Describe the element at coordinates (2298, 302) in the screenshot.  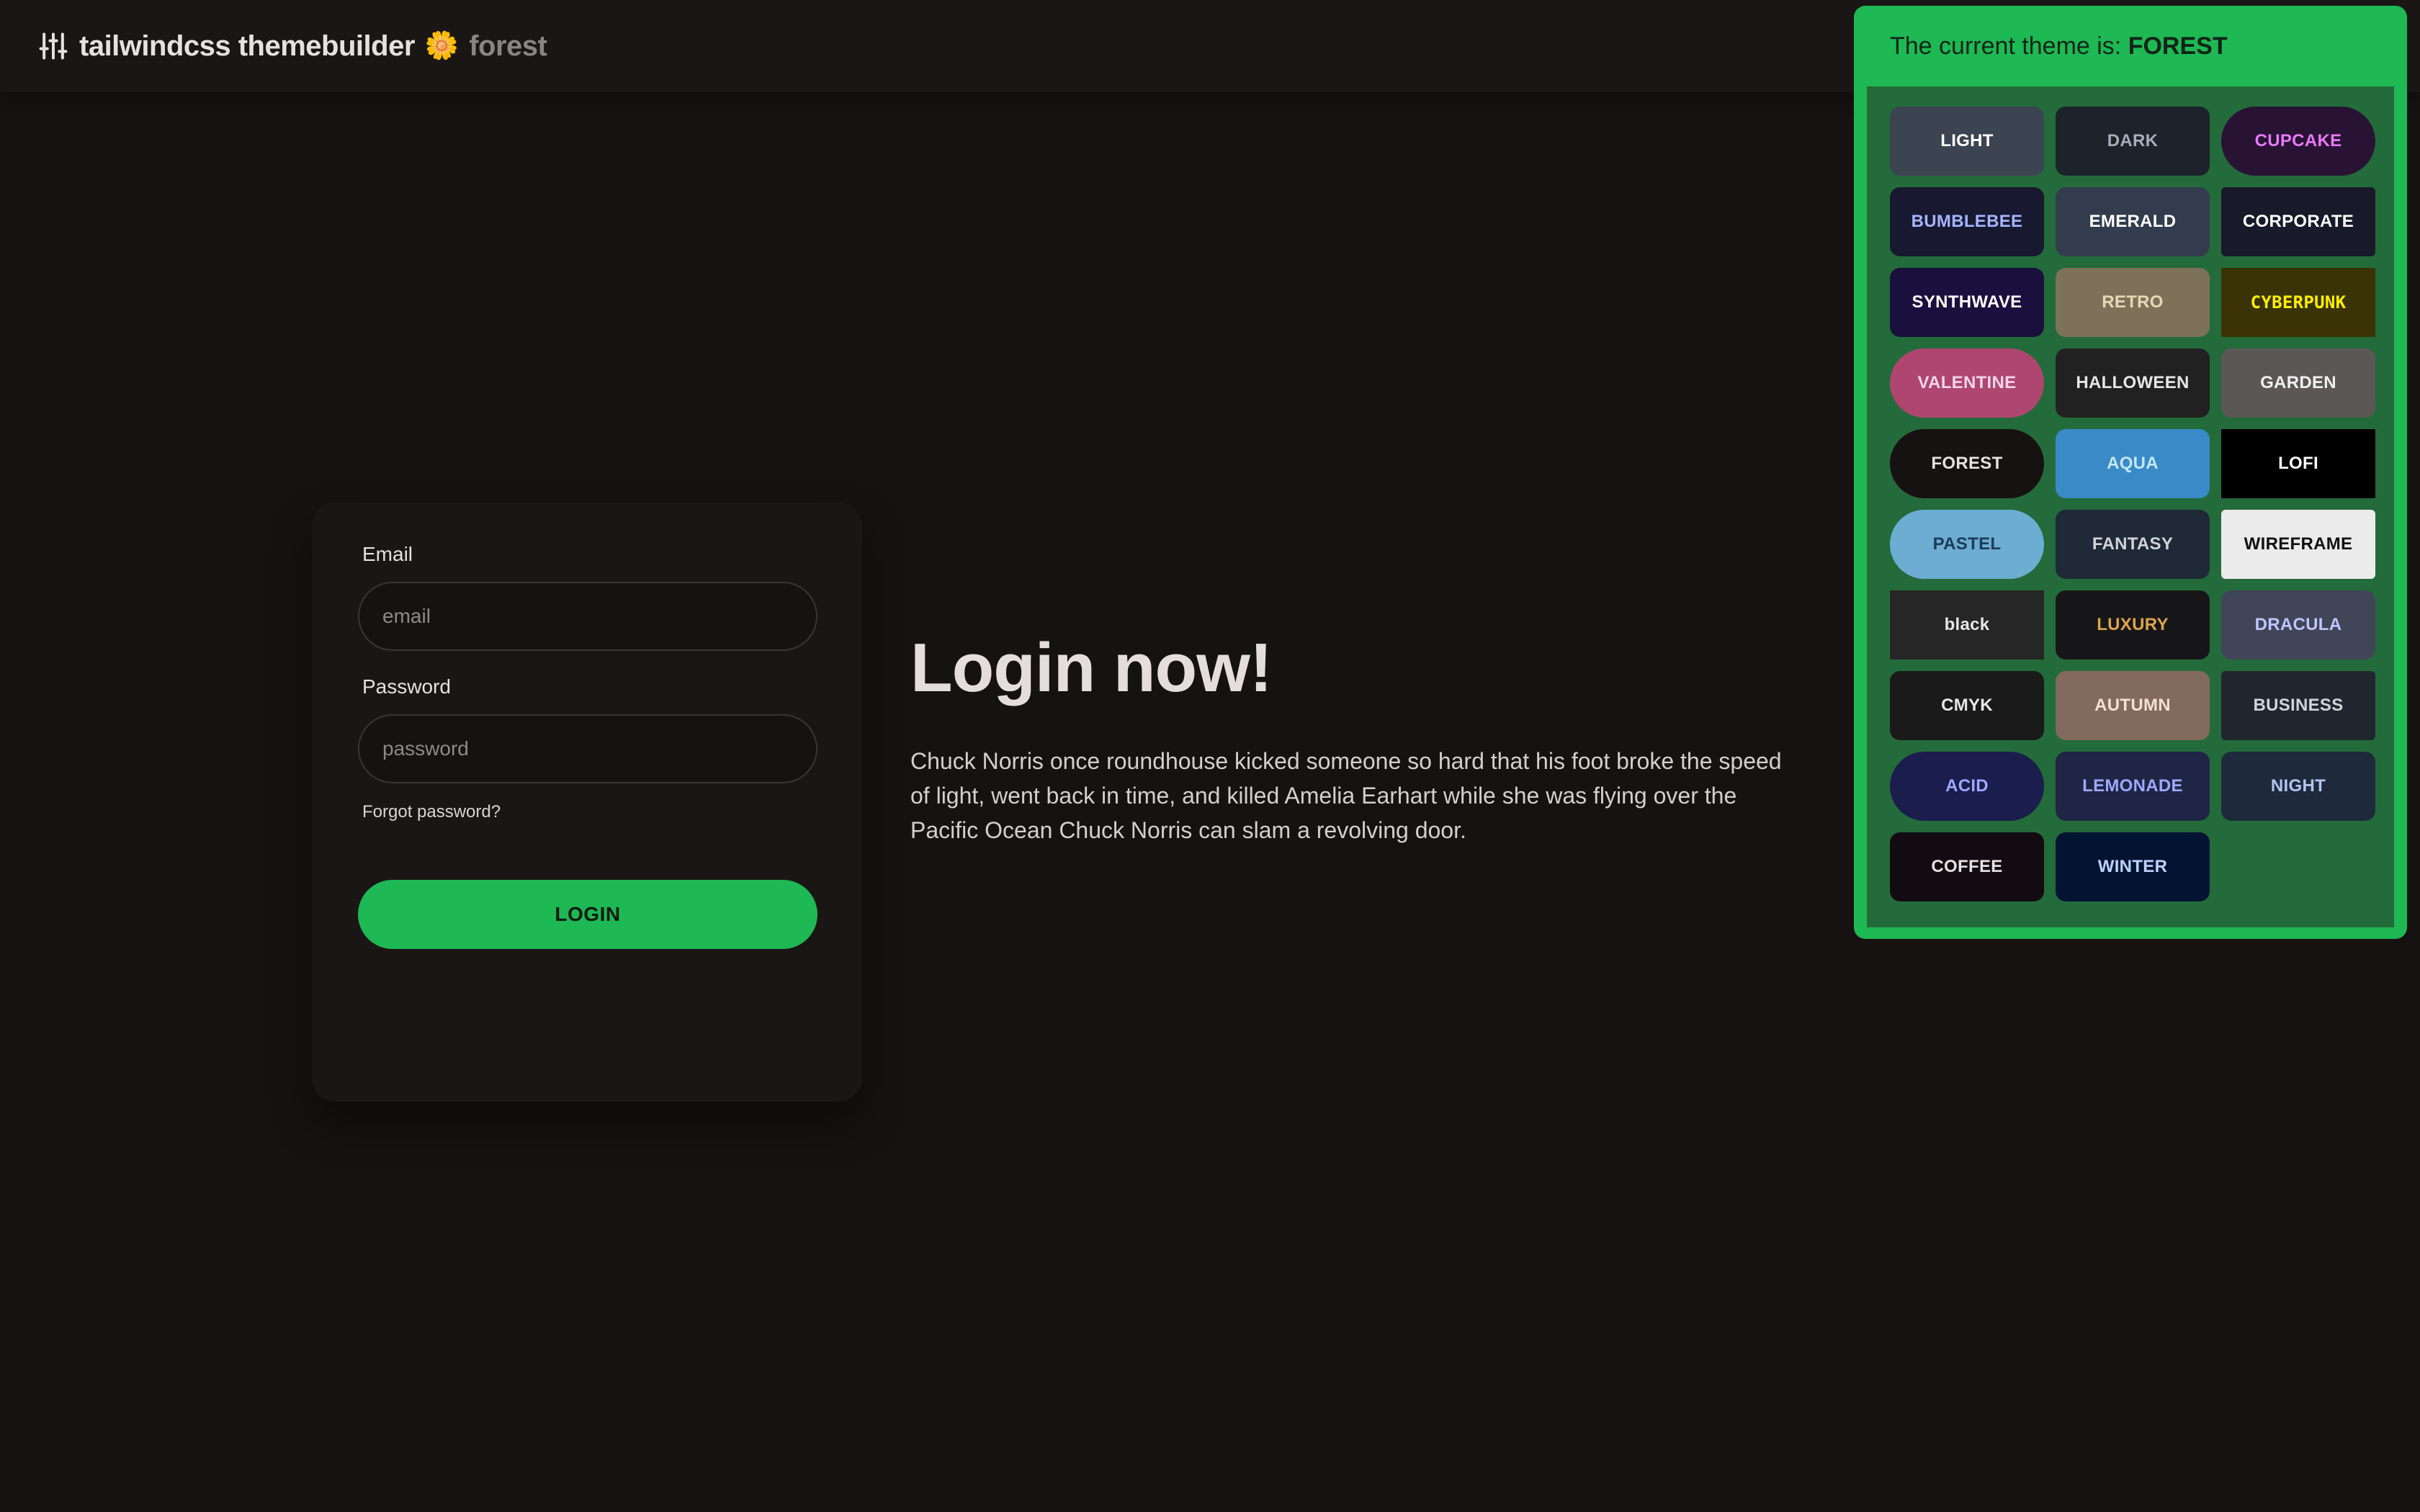
I see `theme-button-cyberpunk: CYBERPUNK` at that location.